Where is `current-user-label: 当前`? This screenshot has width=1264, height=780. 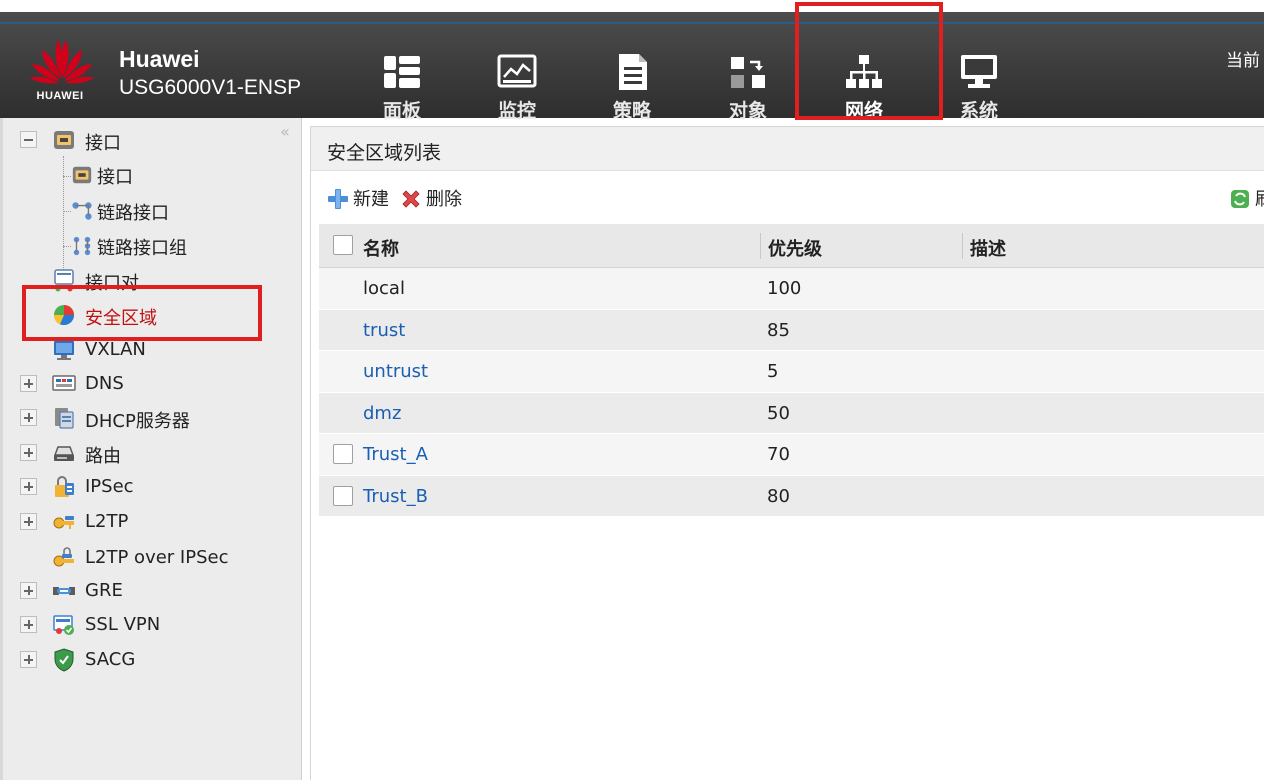 current-user-label: 当前 is located at coordinates (1243, 61).